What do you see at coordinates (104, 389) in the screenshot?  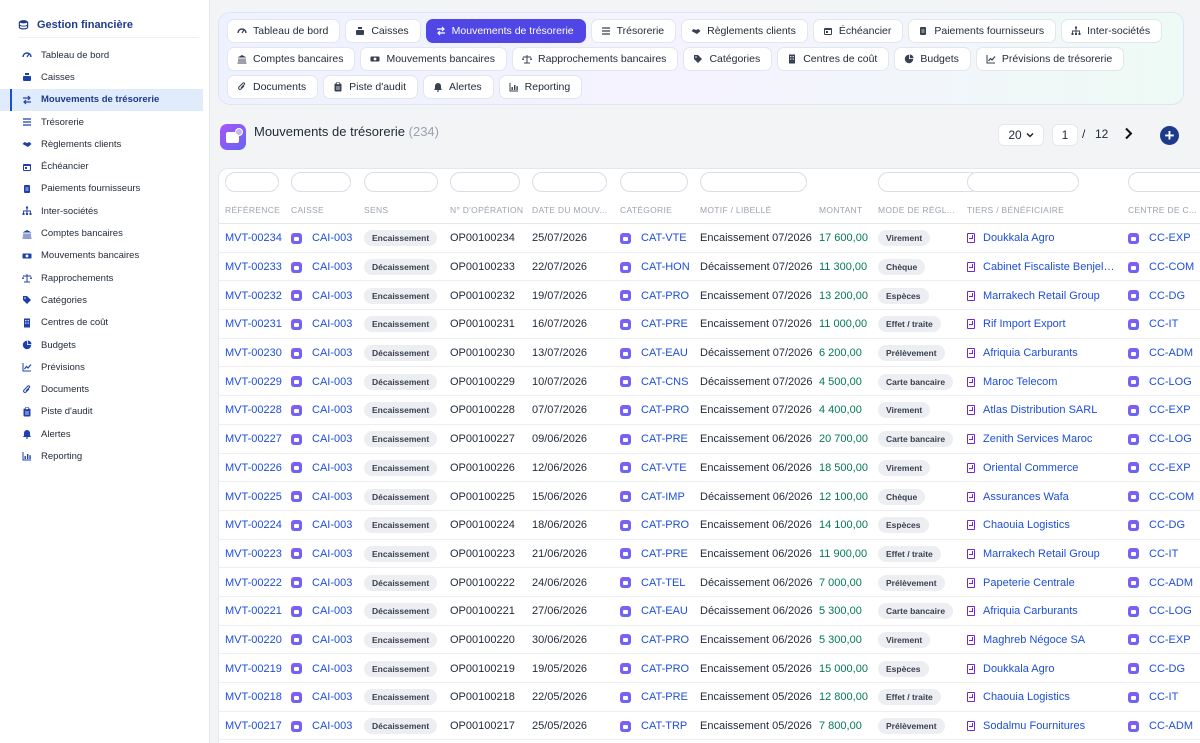 I see `sidebar-item-documents: Documents` at bounding box center [104, 389].